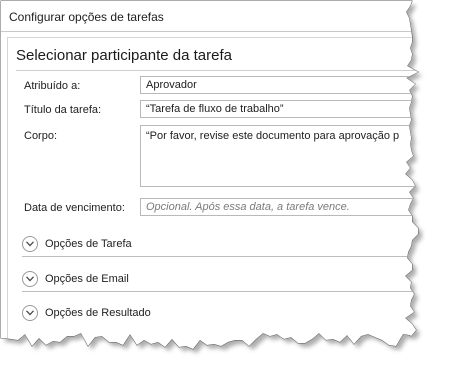 This screenshot has height=377, width=449. I want to click on assigned-to-field: Aprovador, so click(290, 85).